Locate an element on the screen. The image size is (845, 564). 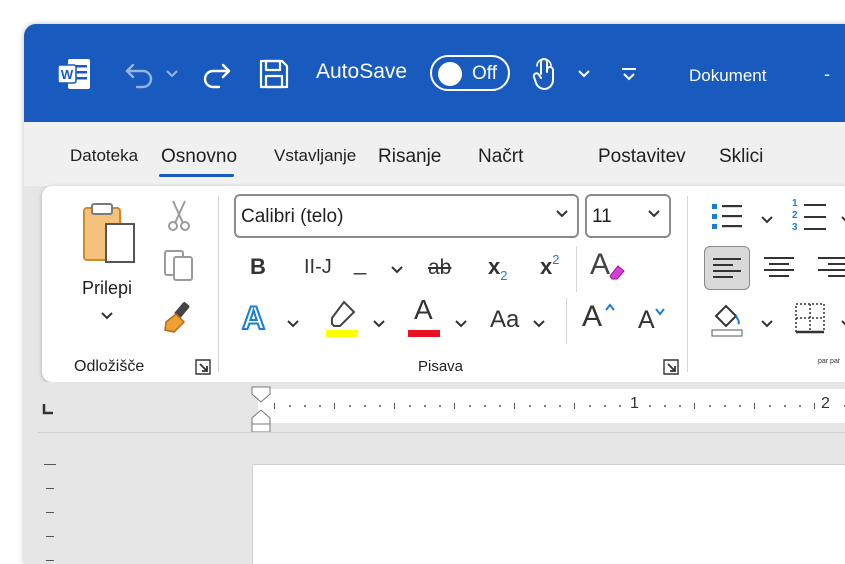
document-title: Dokument is located at coordinates (728, 75).